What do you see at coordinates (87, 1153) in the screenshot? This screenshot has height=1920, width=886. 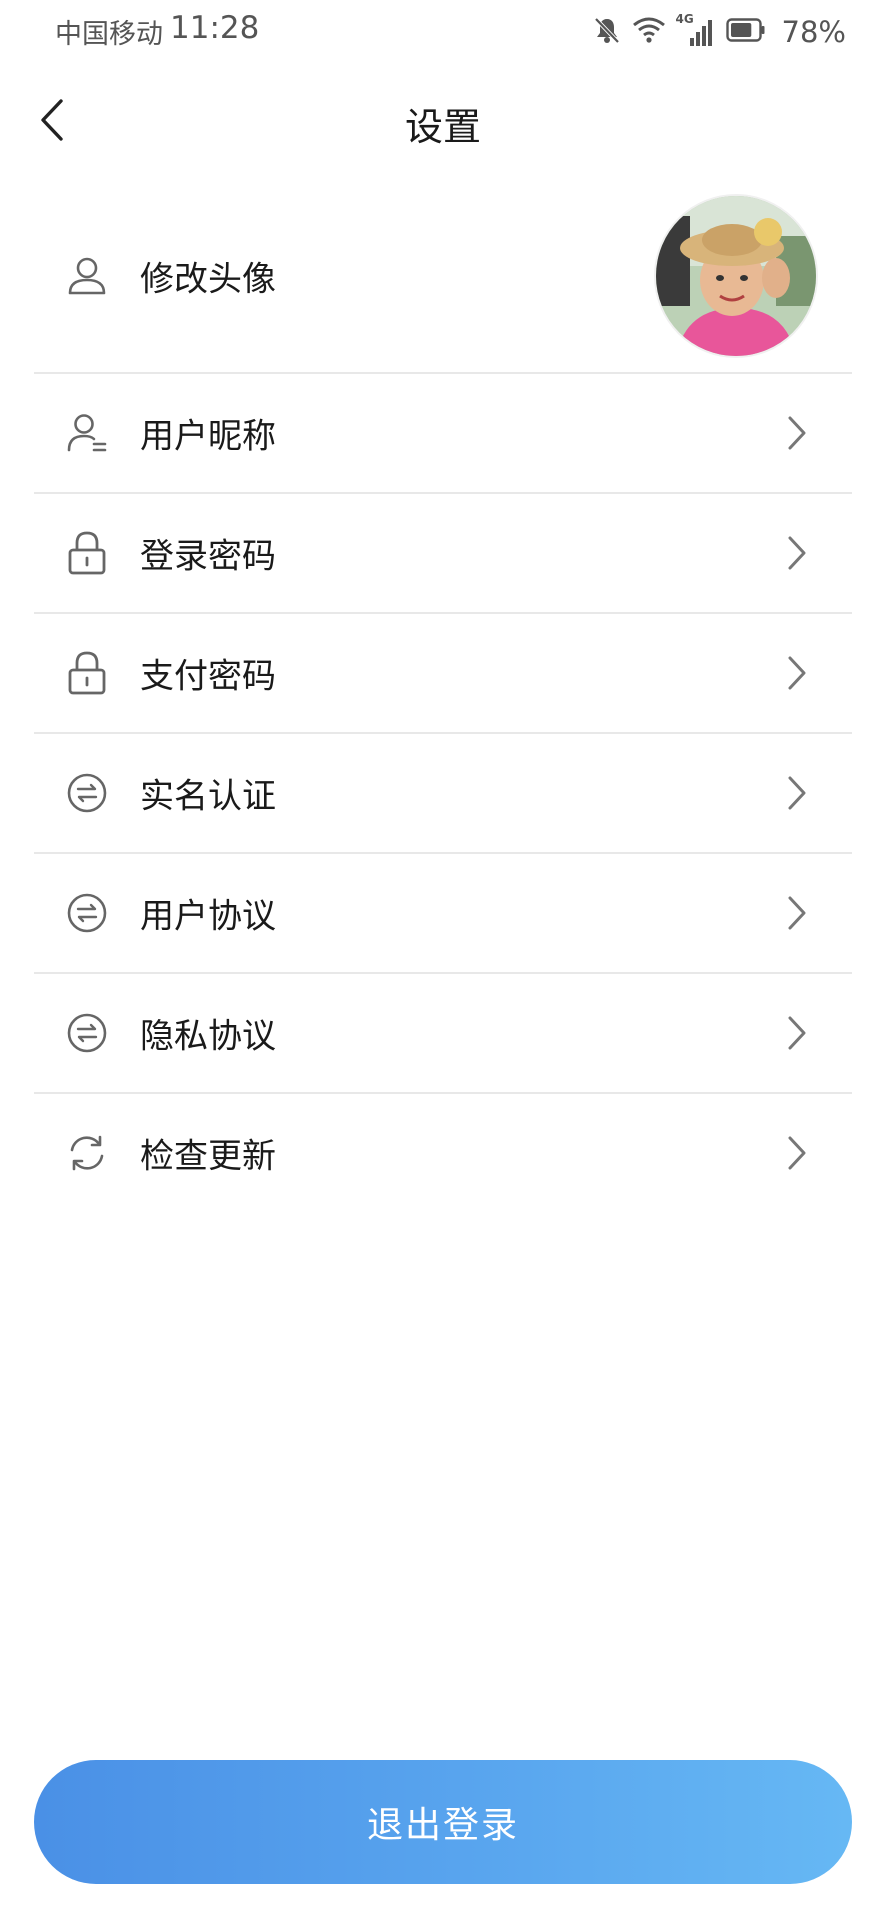 I see `refresh-icon` at bounding box center [87, 1153].